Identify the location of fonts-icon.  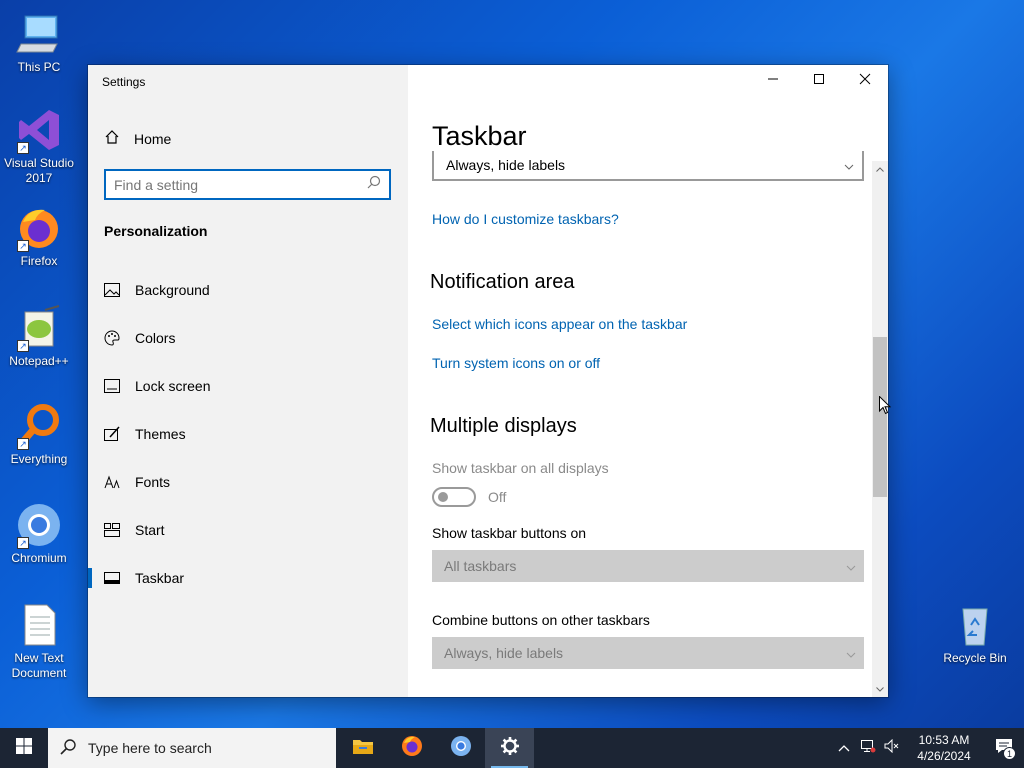
(112, 482).